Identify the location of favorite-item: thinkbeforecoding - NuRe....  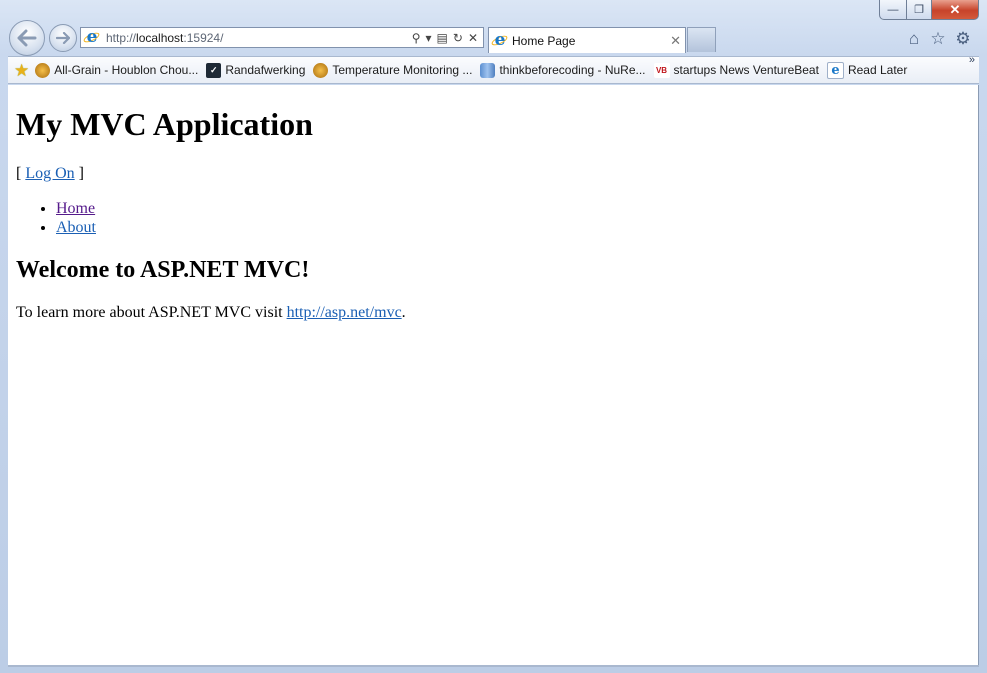
(563, 70).